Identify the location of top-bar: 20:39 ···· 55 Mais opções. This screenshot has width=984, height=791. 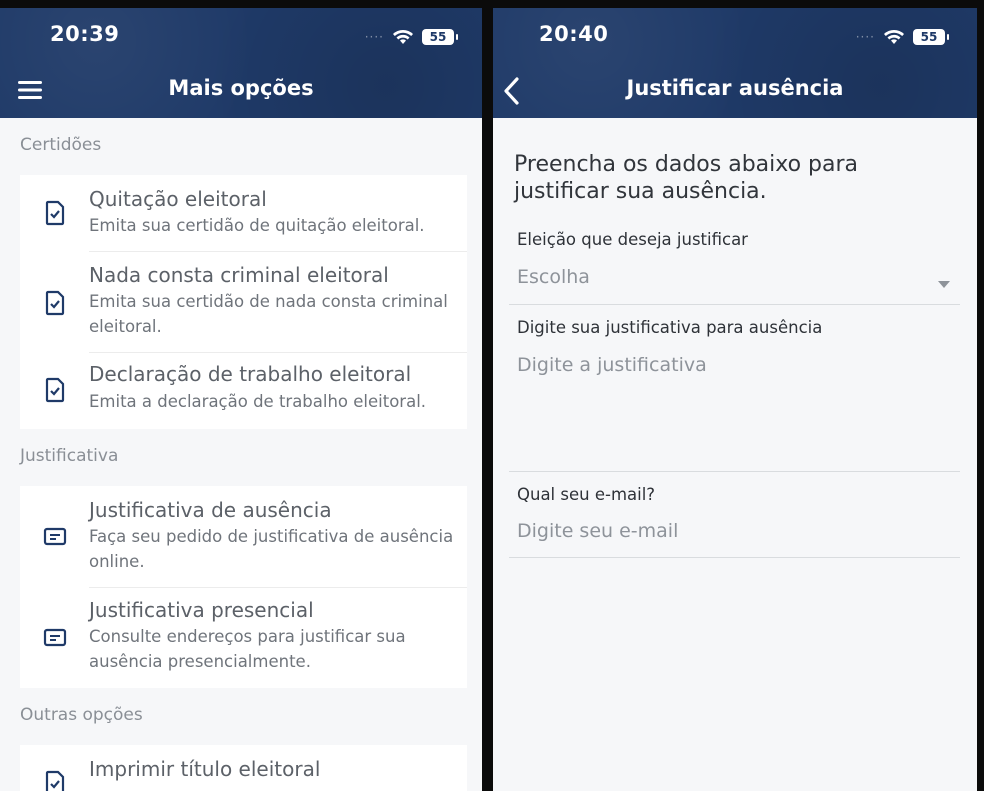
(241, 63).